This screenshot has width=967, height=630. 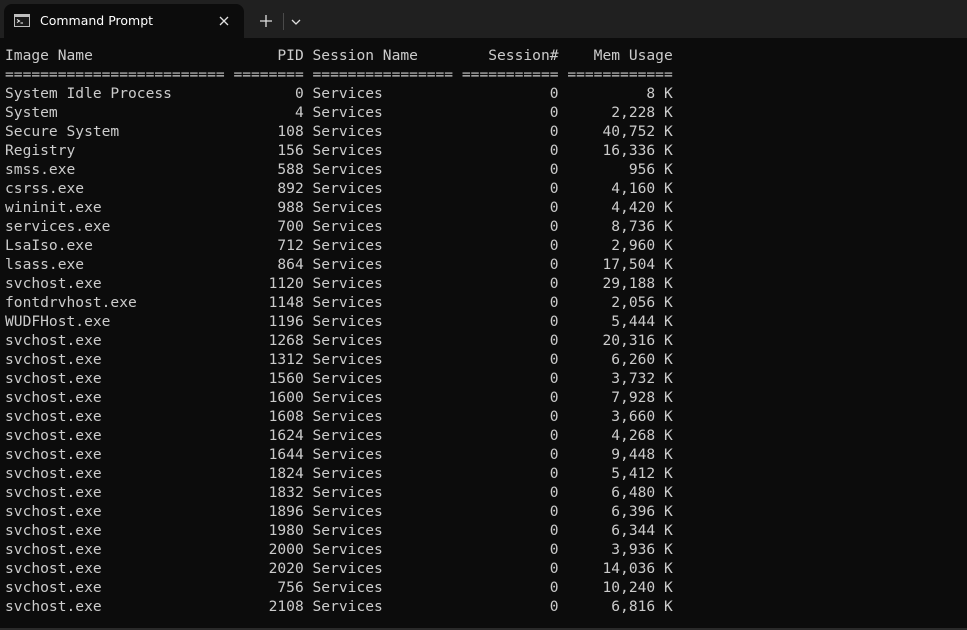 What do you see at coordinates (339, 321) in the screenshot?
I see `table-row: WUDFHost.exe 1196 Services 0 5,444 K` at bounding box center [339, 321].